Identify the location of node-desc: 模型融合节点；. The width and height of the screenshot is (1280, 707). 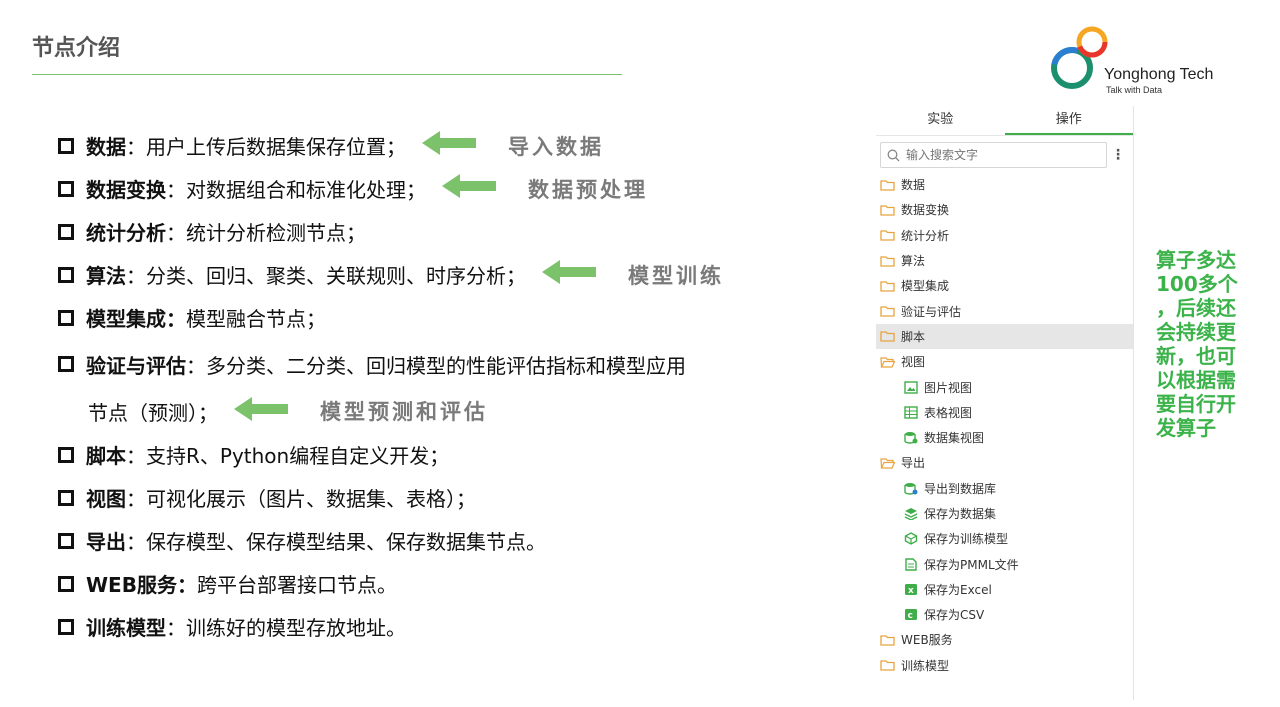
(256, 319).